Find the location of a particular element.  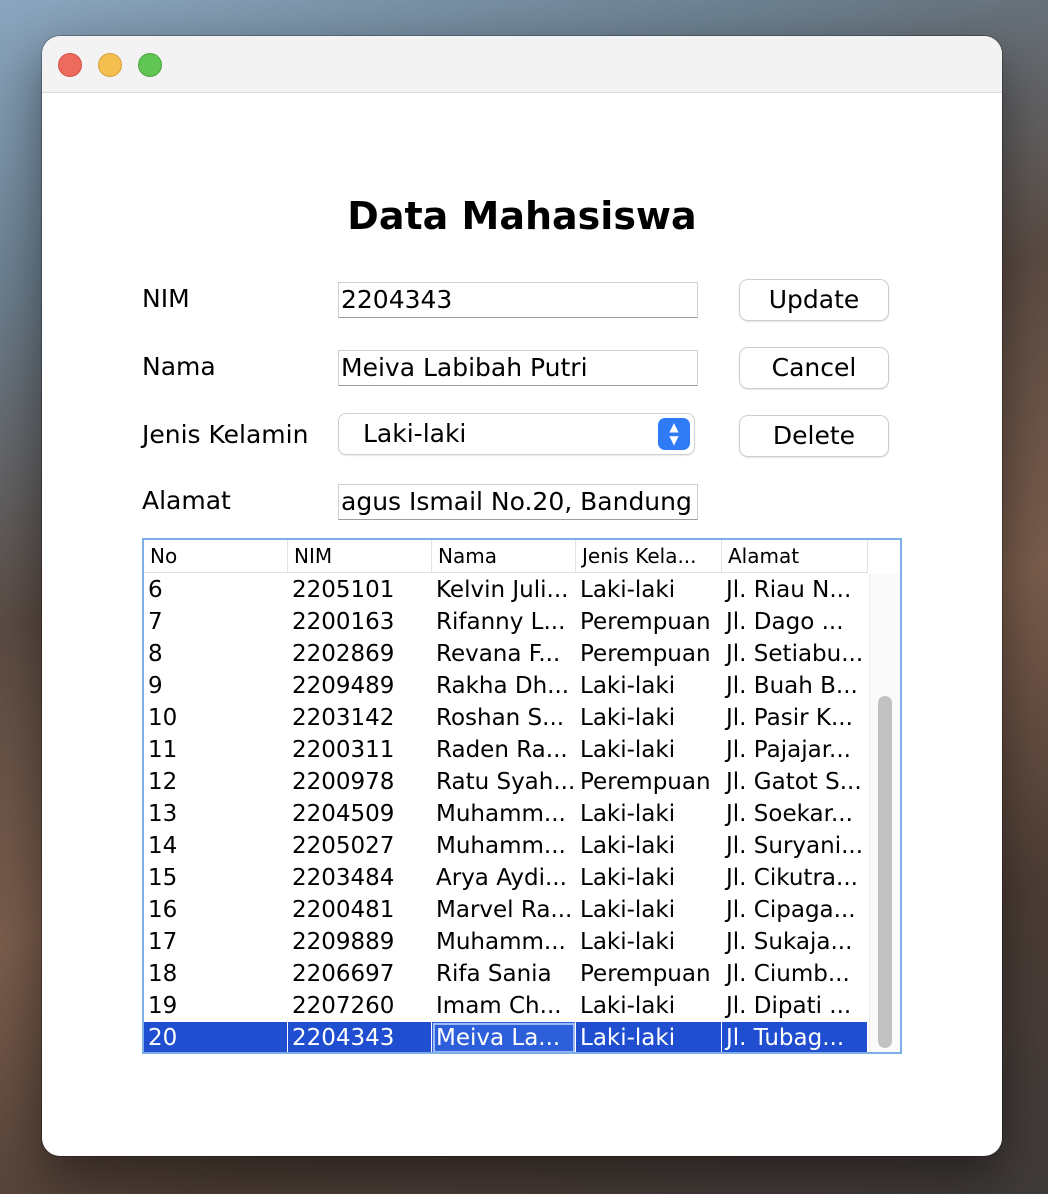

column-header-nim: NIM is located at coordinates (360, 556).